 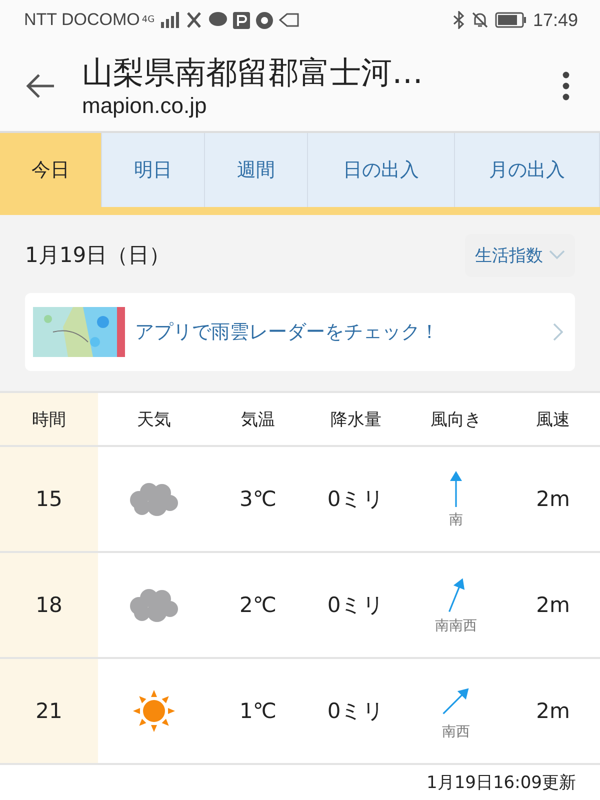 I want to click on column-header: 風向き, so click(x=456, y=420).